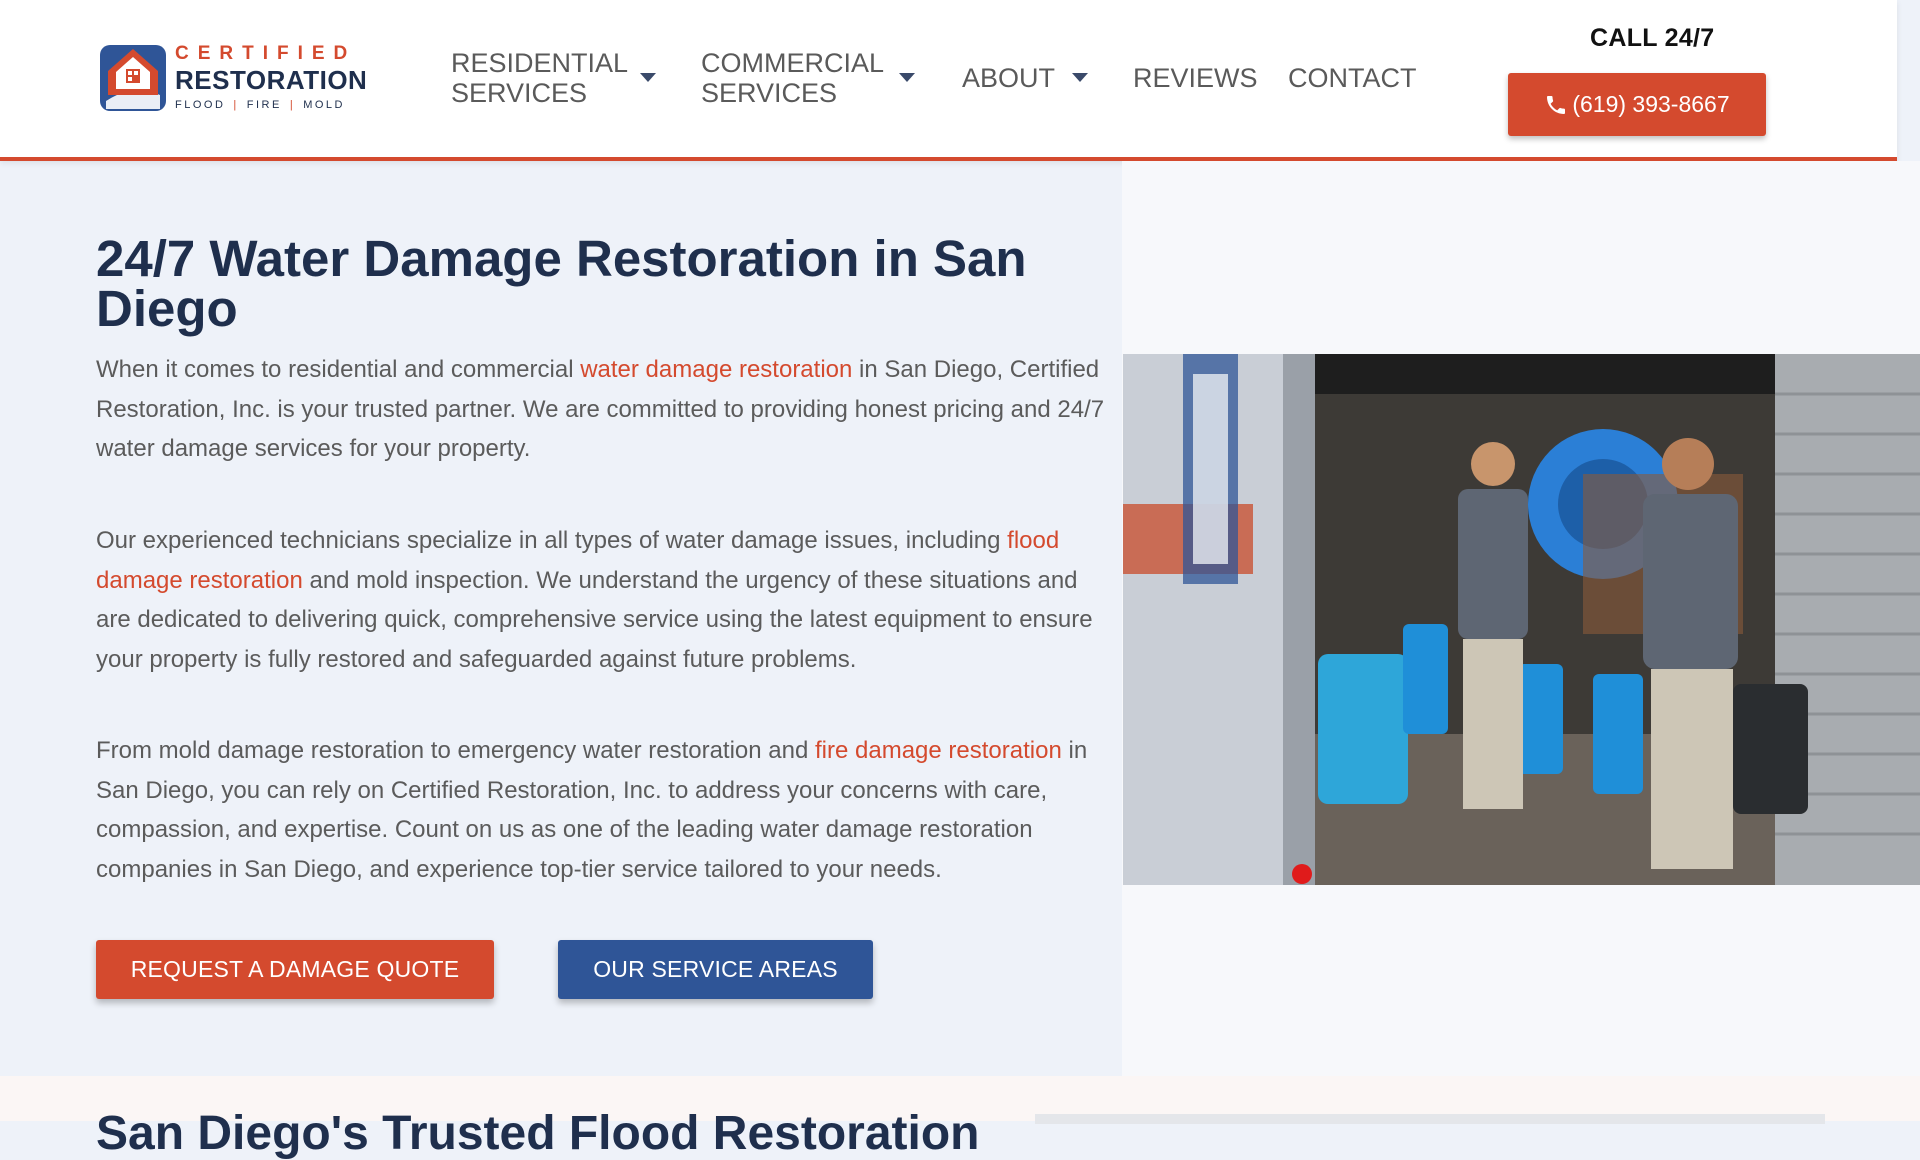 The width and height of the screenshot is (1920, 1160). I want to click on nav-contact: CONTACT, so click(1352, 78).